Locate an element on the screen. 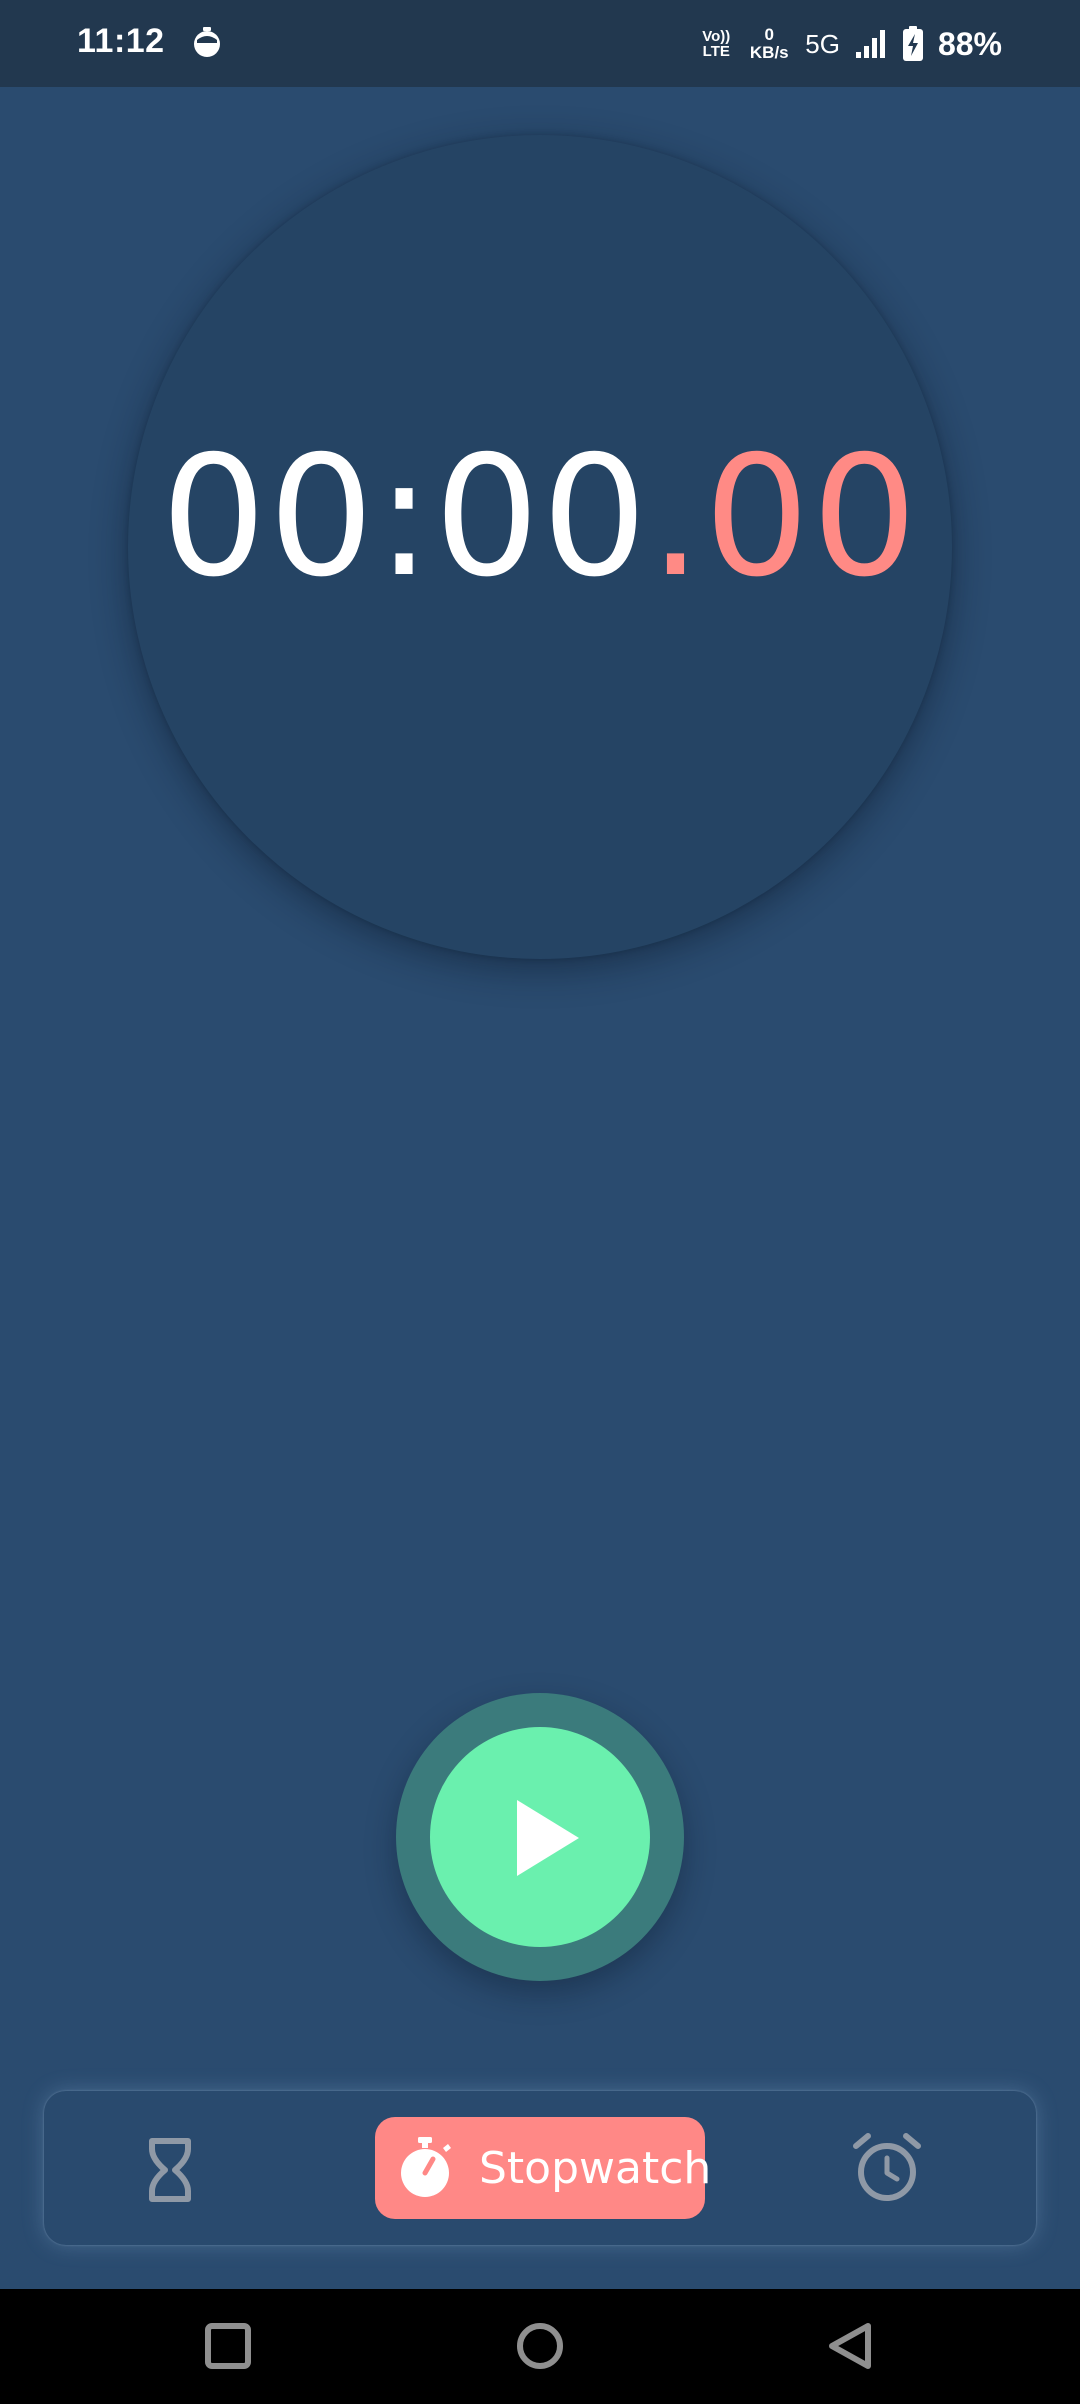  signal-icon is located at coordinates (870, 44).